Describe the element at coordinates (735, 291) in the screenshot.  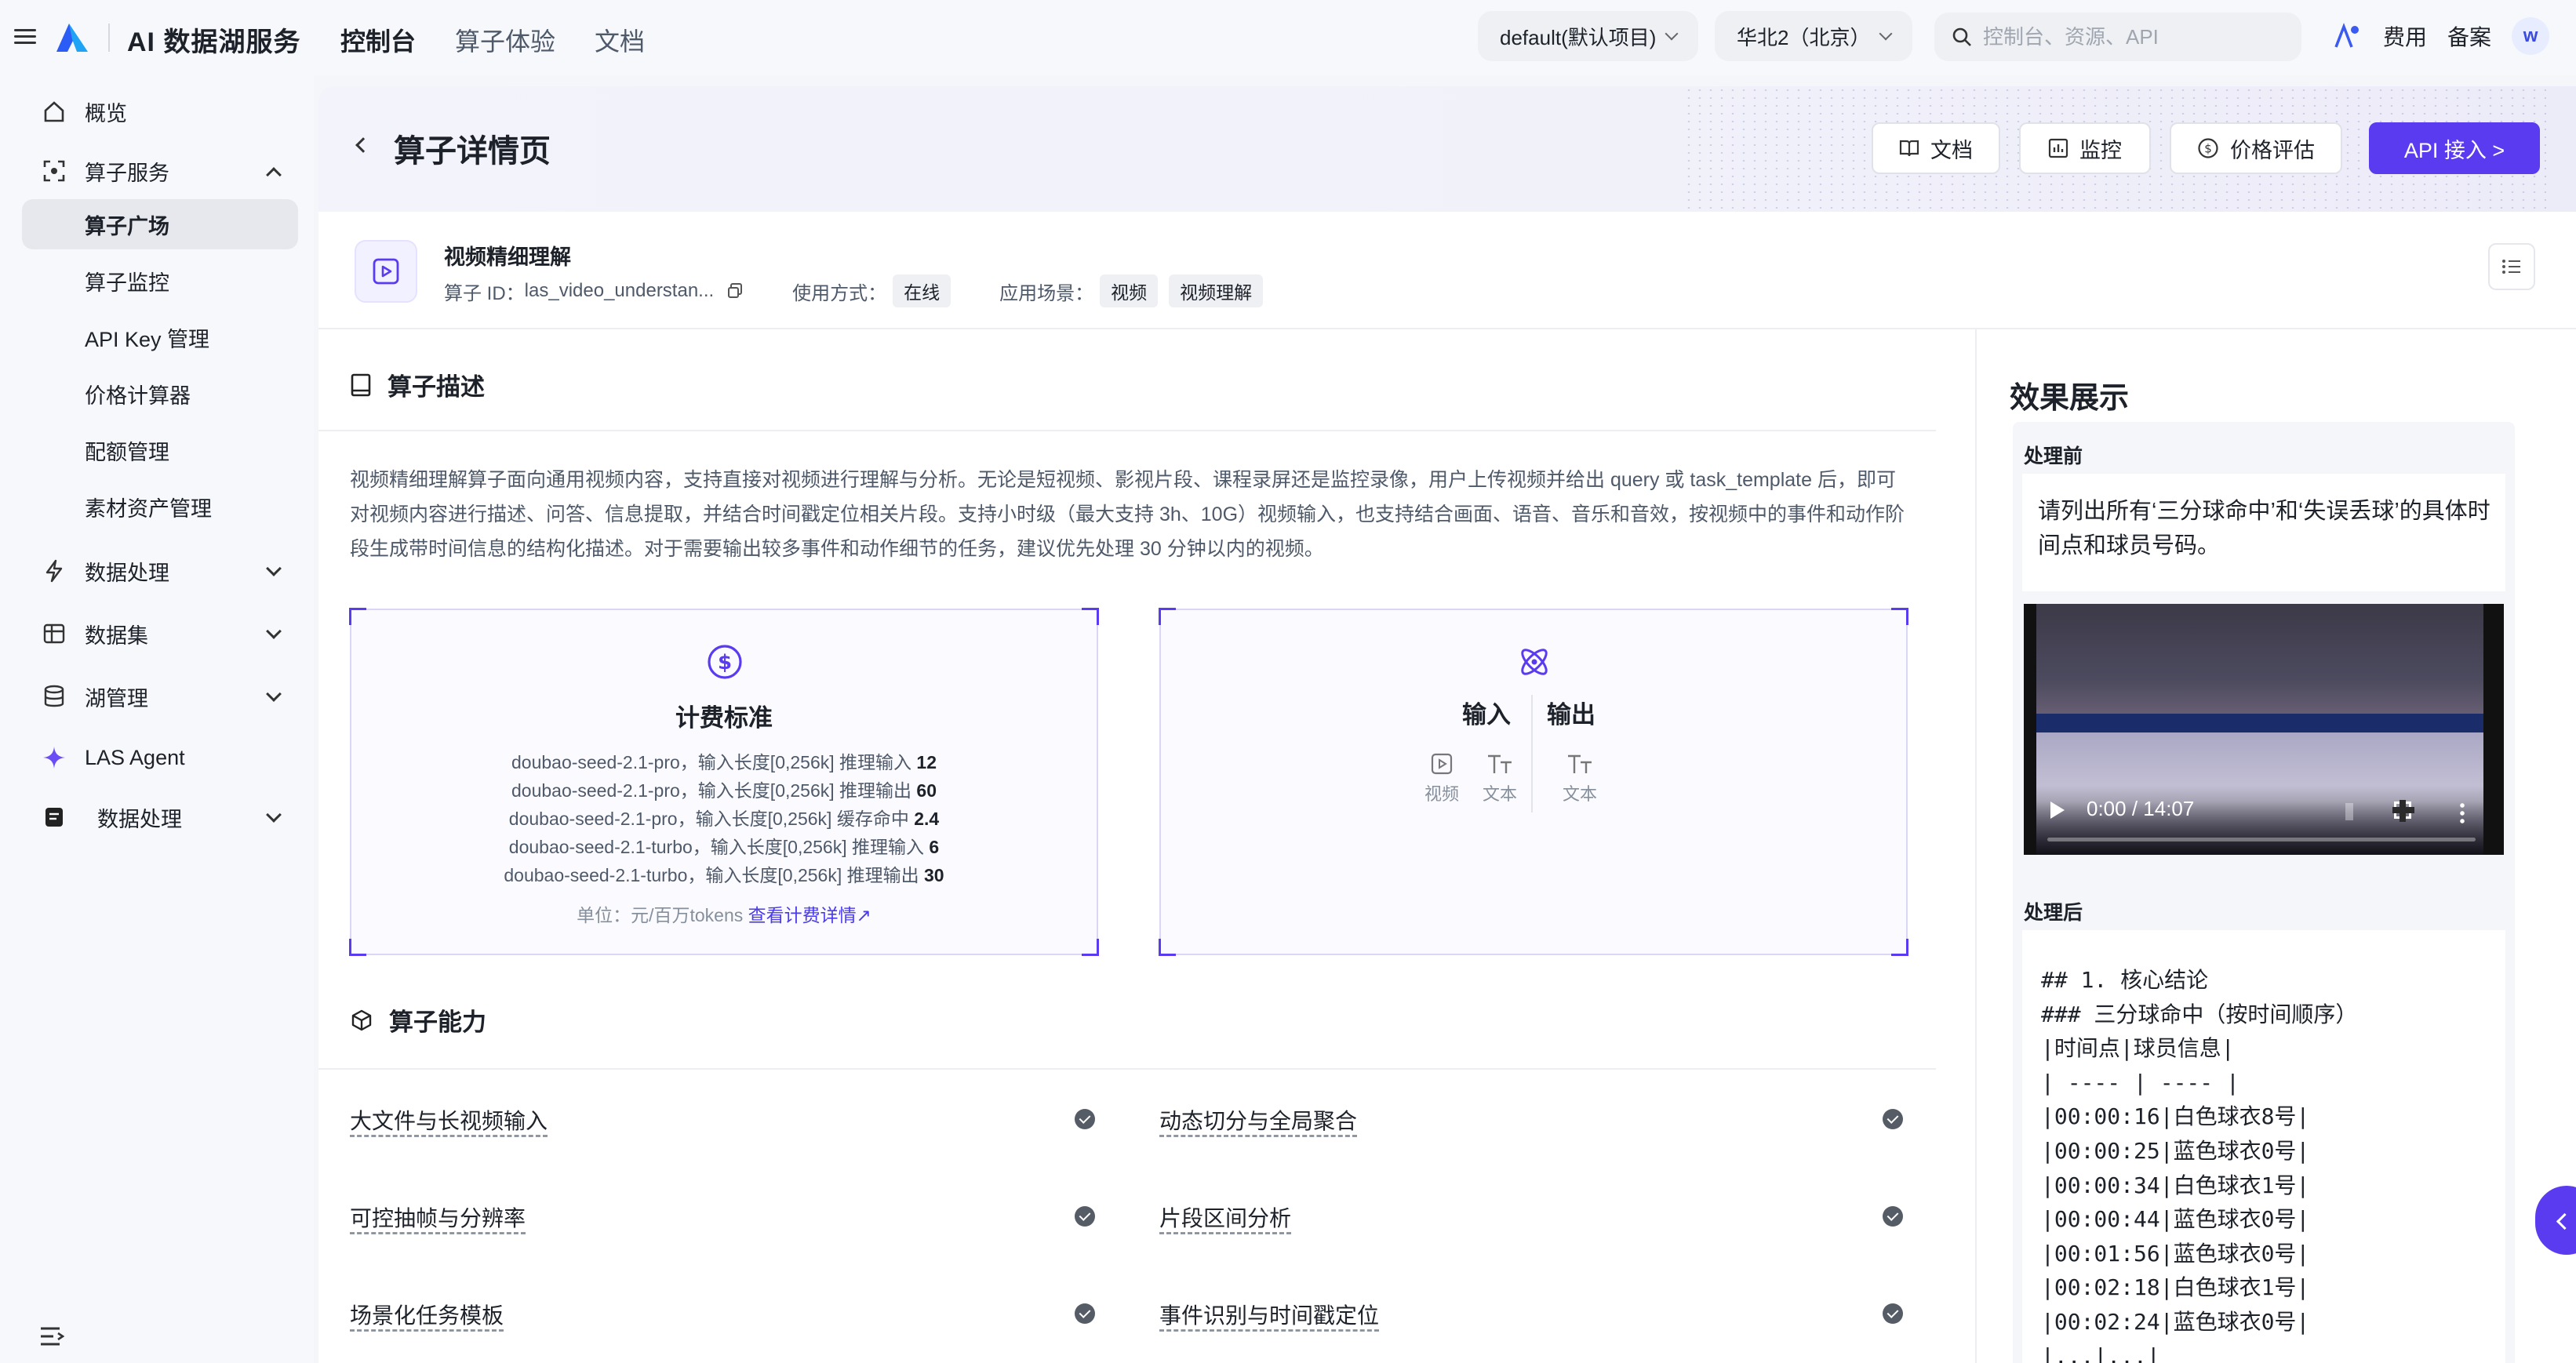
I see `copy-icon` at that location.